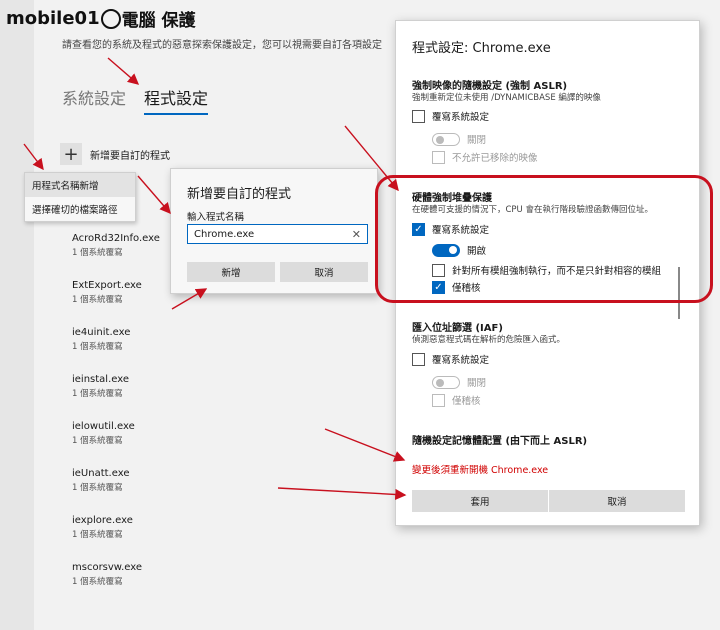 This screenshot has height=630, width=720. I want to click on iaf-override-label: 覆寫系統設定, so click(461, 360).